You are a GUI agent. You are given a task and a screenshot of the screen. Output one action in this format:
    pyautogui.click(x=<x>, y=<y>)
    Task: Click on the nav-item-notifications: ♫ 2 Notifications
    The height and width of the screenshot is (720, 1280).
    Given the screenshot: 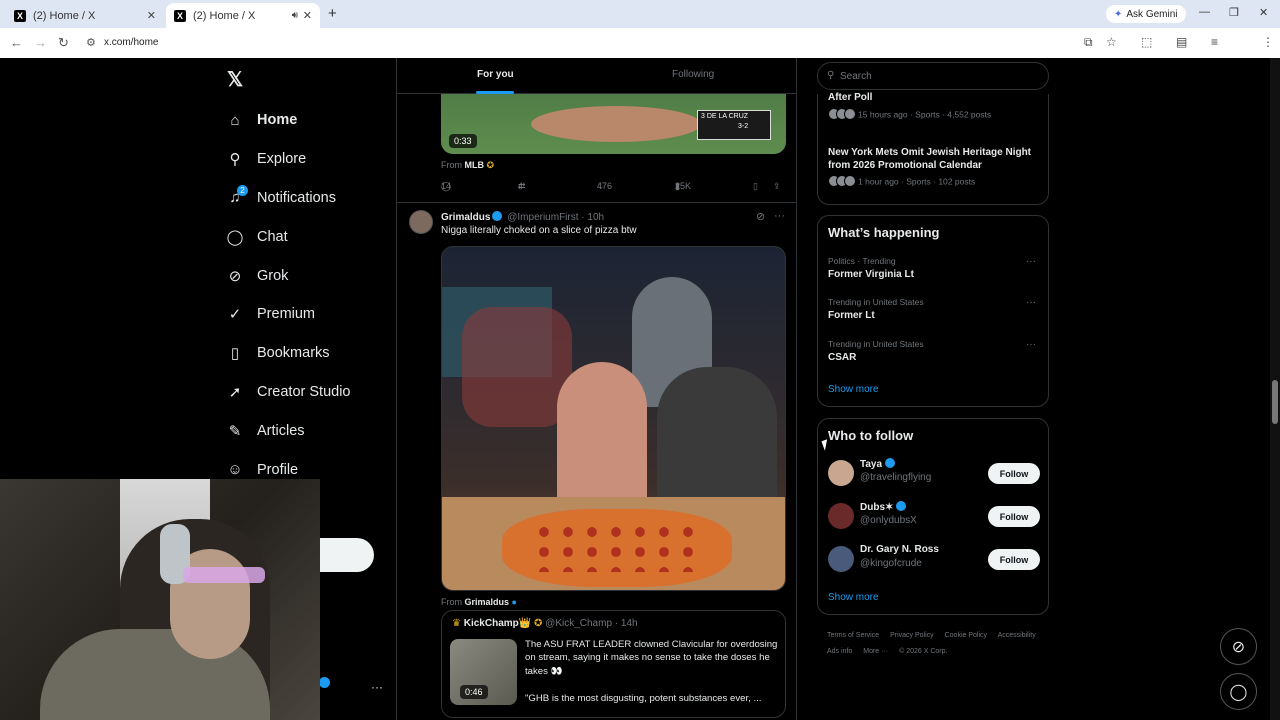 What is the action you would take?
    pyautogui.click(x=288, y=198)
    